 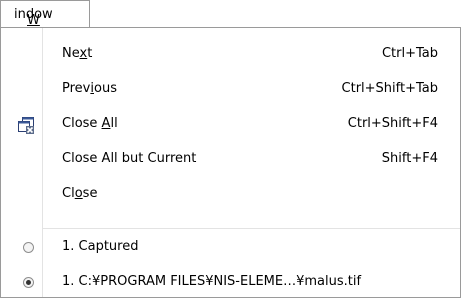 I want to click on menu-separator, so click(x=251, y=228).